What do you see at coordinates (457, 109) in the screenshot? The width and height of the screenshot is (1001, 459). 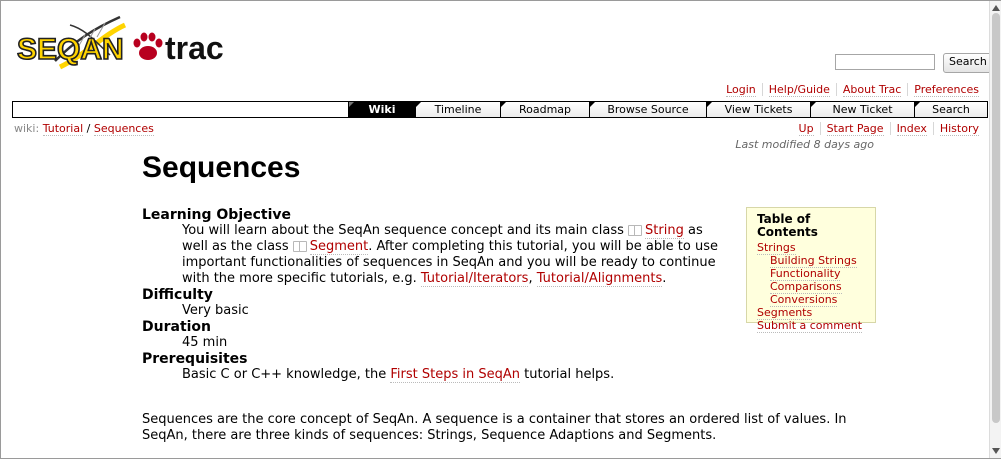 I see `tab-timeline: Timeline` at bounding box center [457, 109].